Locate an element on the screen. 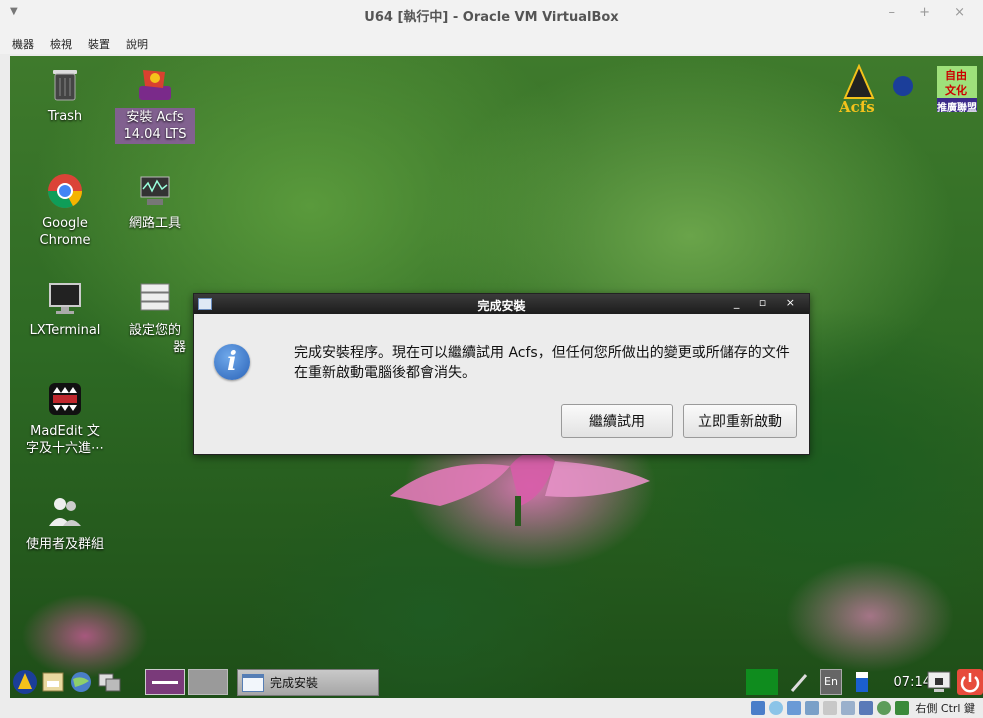 This screenshot has height=718, width=983. volume-icon is located at coordinates (862, 682).